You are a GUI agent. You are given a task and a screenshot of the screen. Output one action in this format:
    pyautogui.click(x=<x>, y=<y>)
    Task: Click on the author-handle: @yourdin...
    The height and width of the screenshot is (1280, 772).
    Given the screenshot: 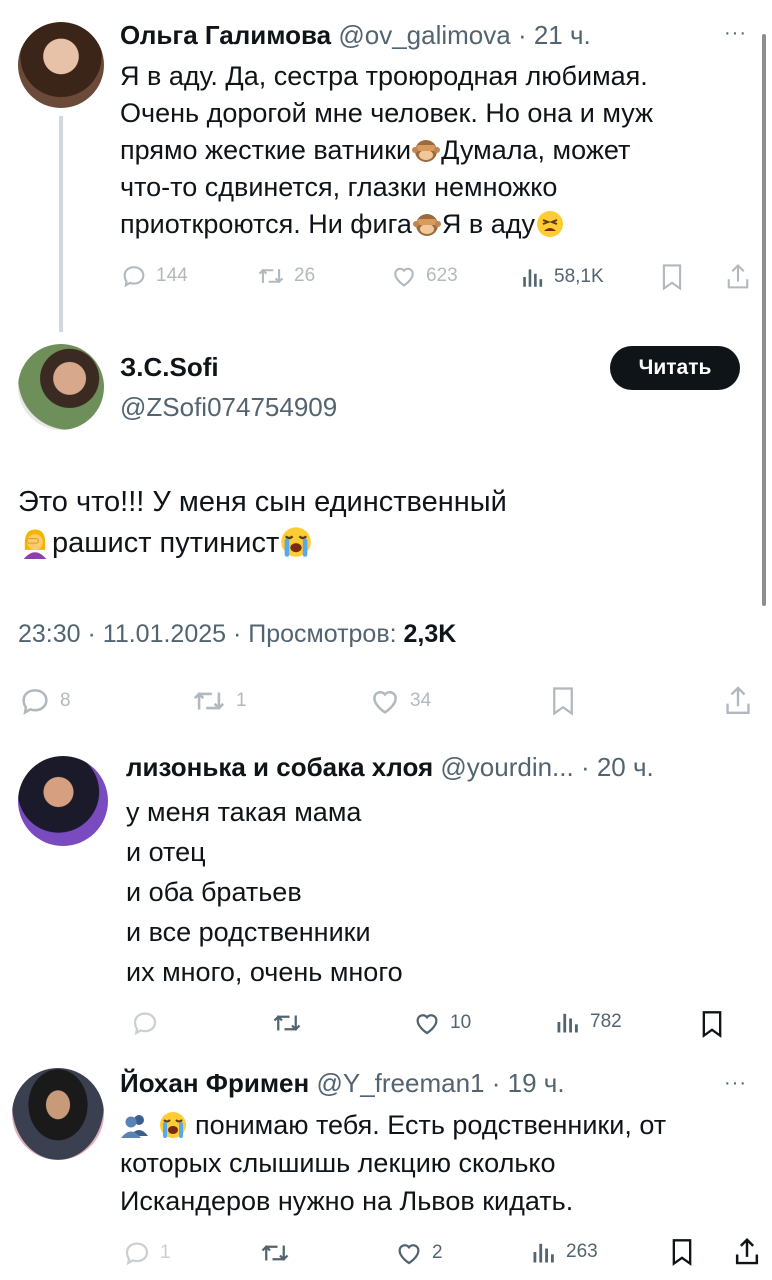 What is the action you would take?
    pyautogui.click(x=506, y=767)
    